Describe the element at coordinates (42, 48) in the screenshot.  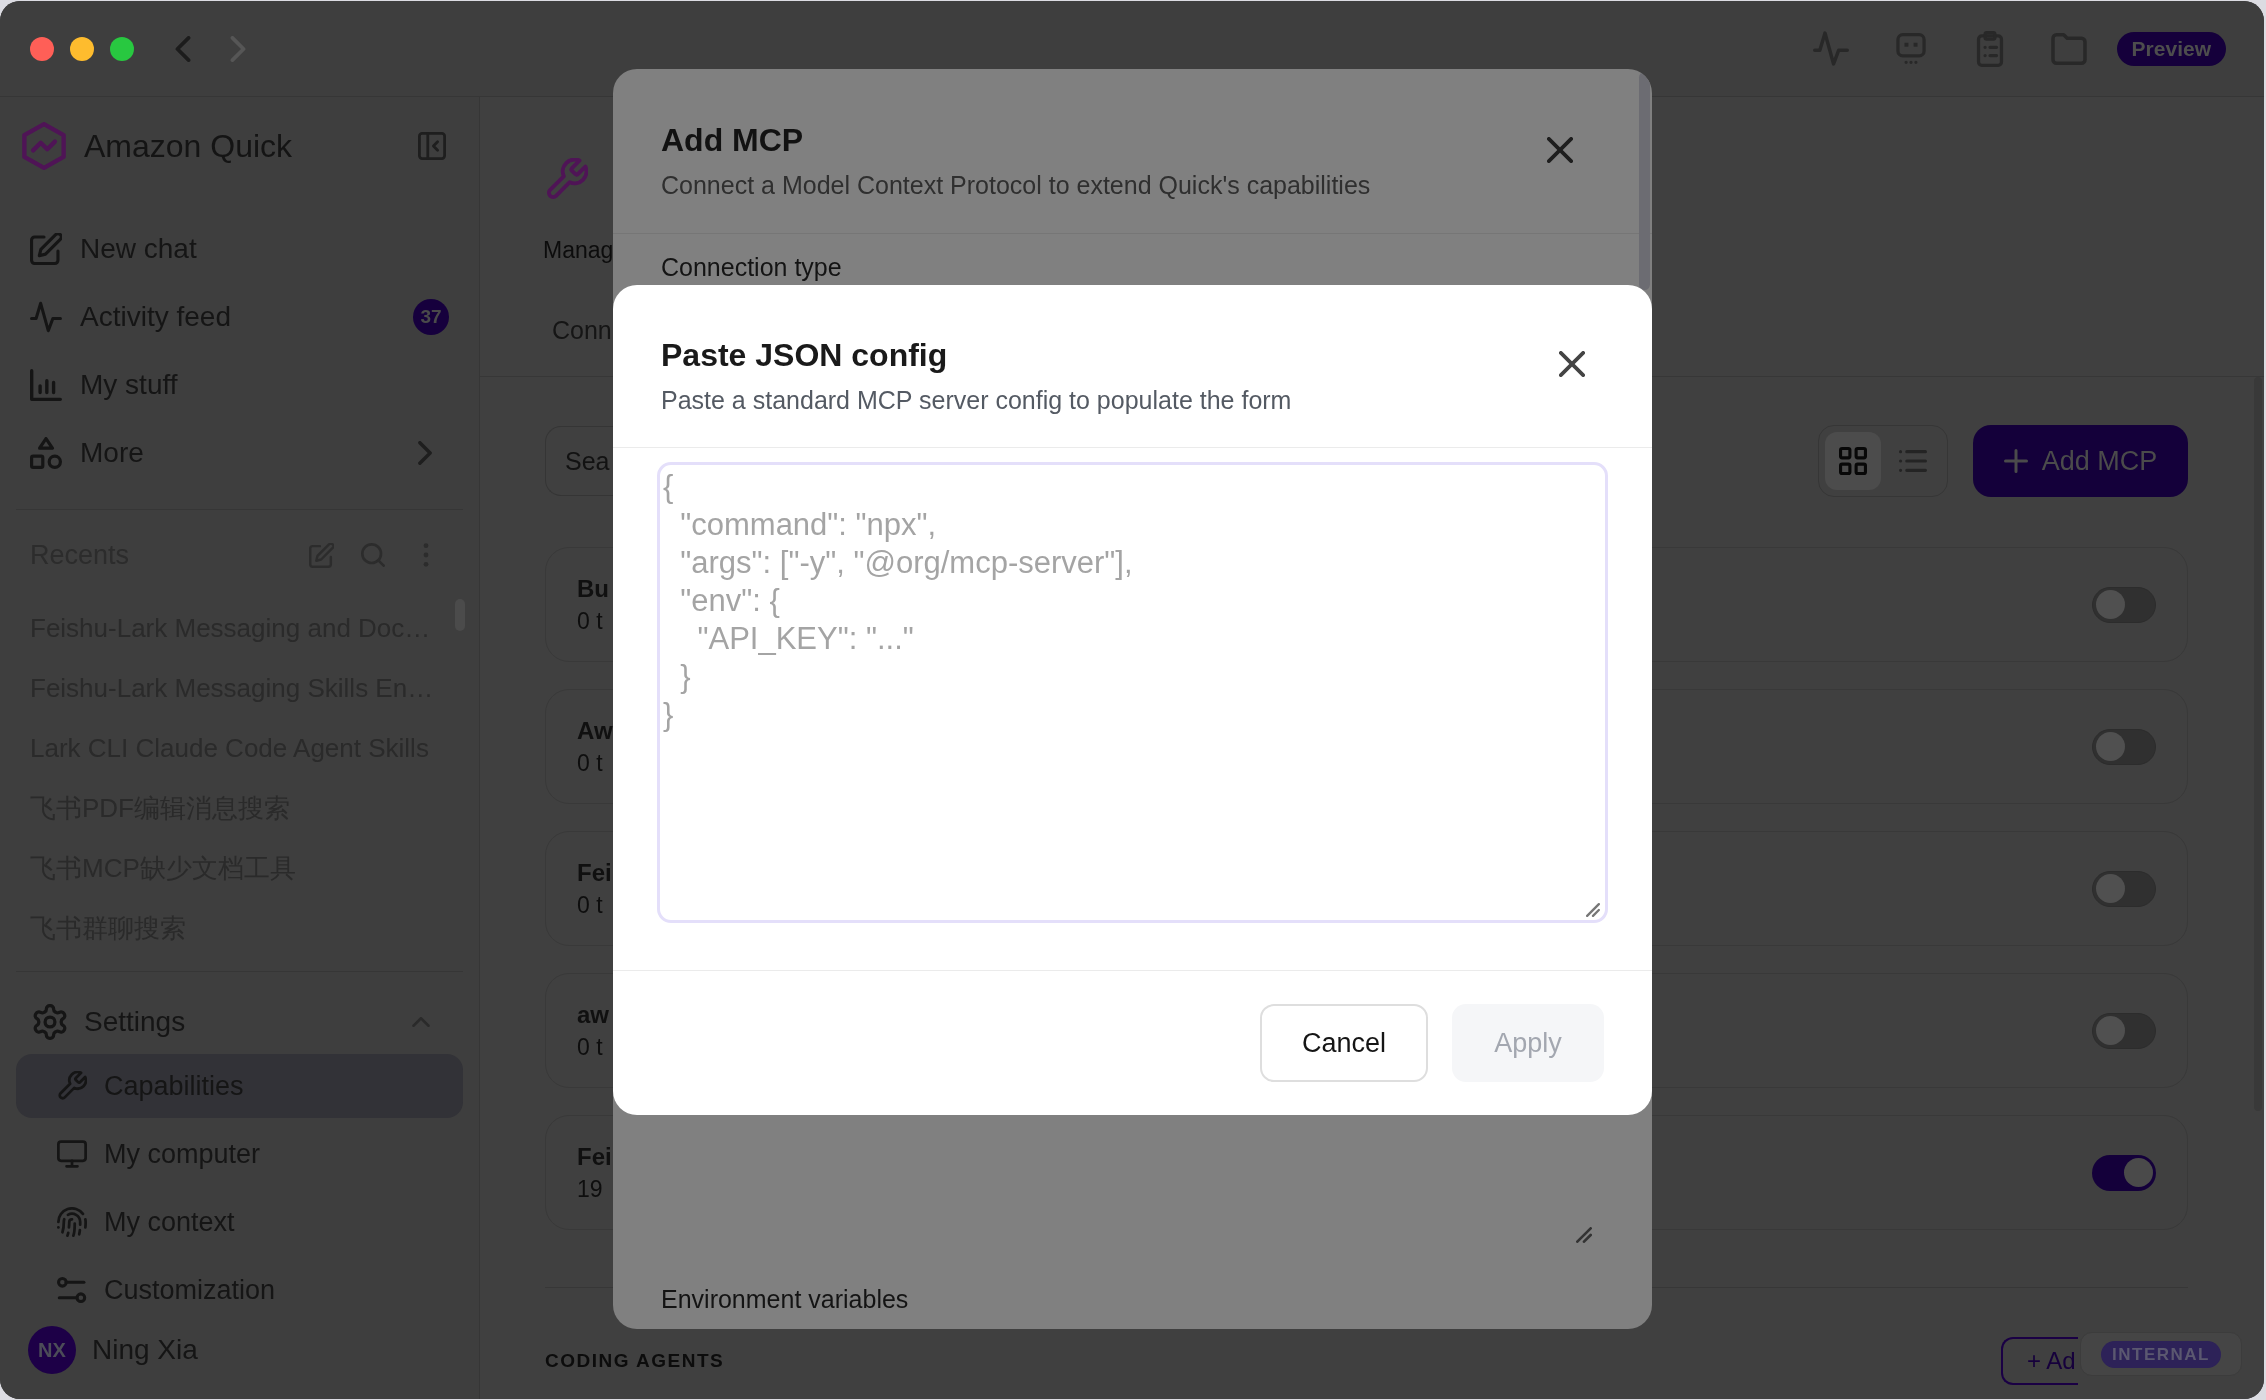
I see `window-close-icon` at that location.